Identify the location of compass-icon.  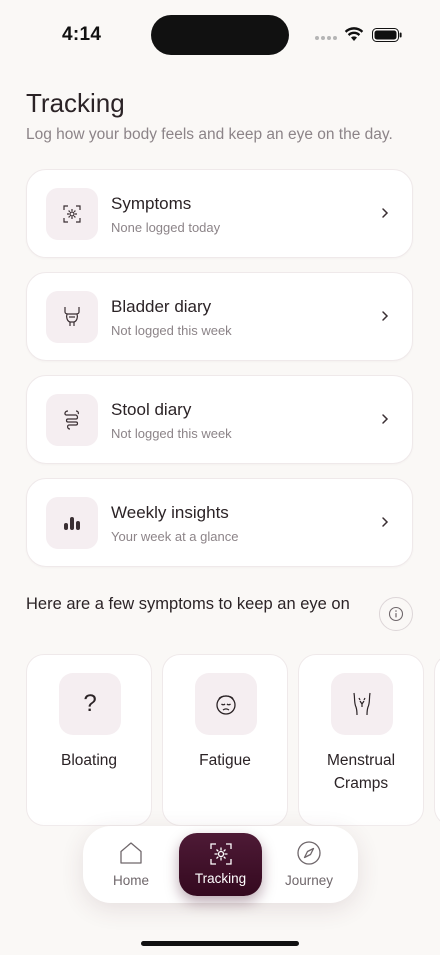
(309, 853).